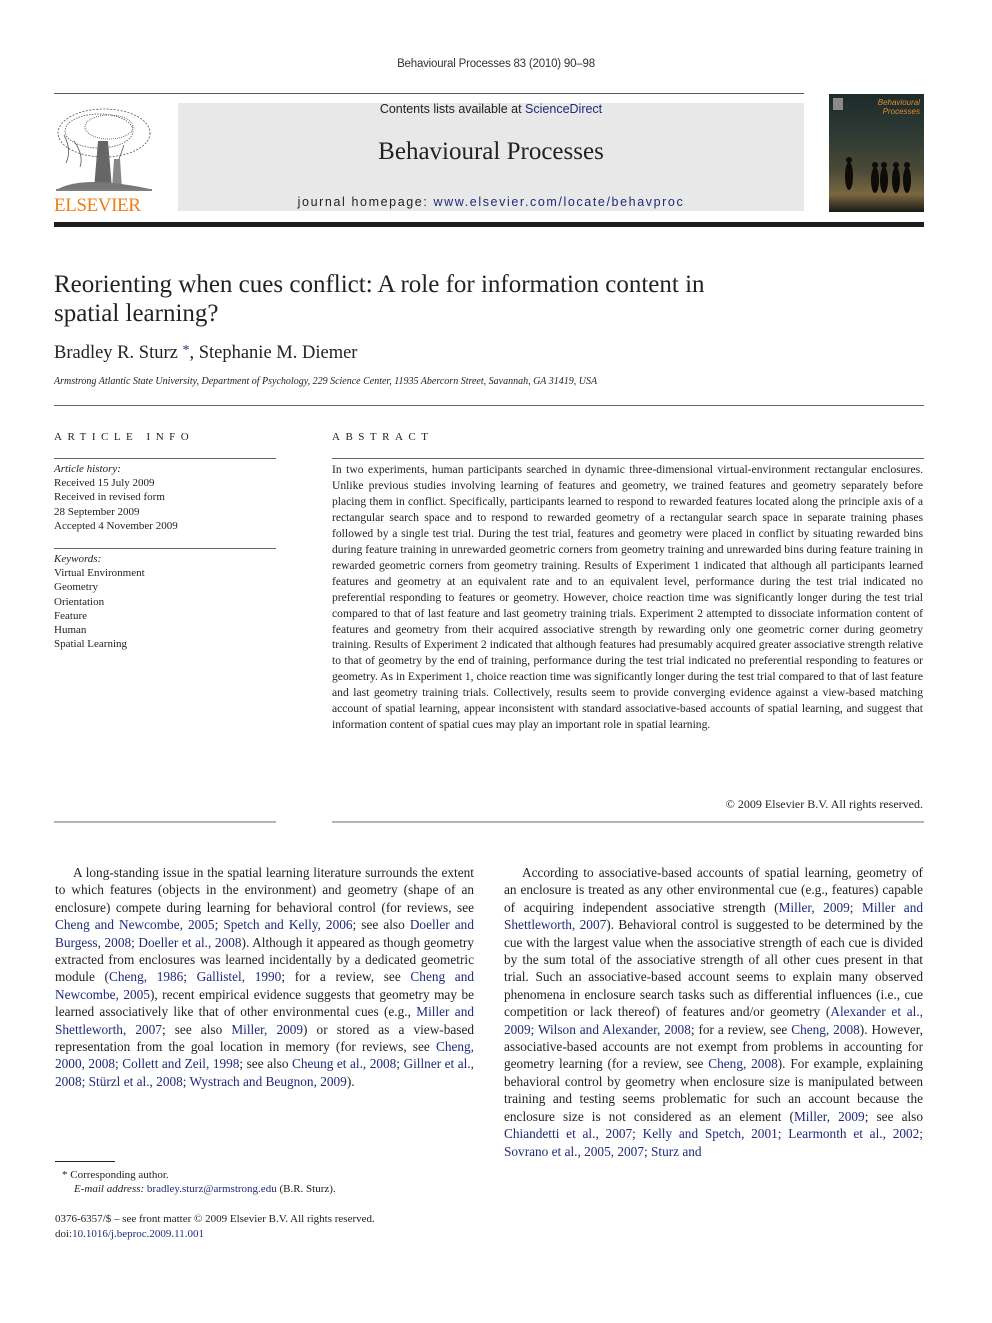 This screenshot has height=1323, width=992. What do you see at coordinates (104, 483) in the screenshot?
I see `history-item: Received 15 July 2009` at bounding box center [104, 483].